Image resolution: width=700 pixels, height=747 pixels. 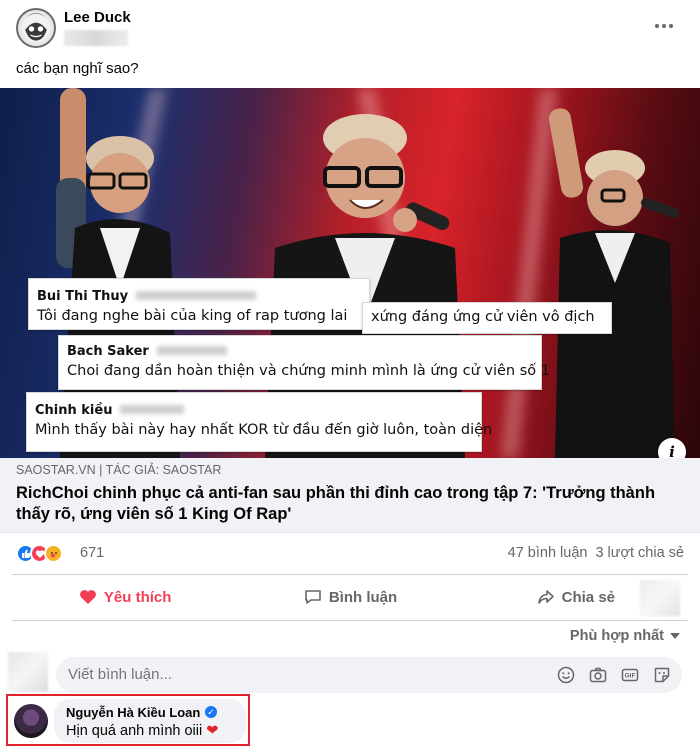 I want to click on post-header: Lee Duck, so click(x=350, y=28).